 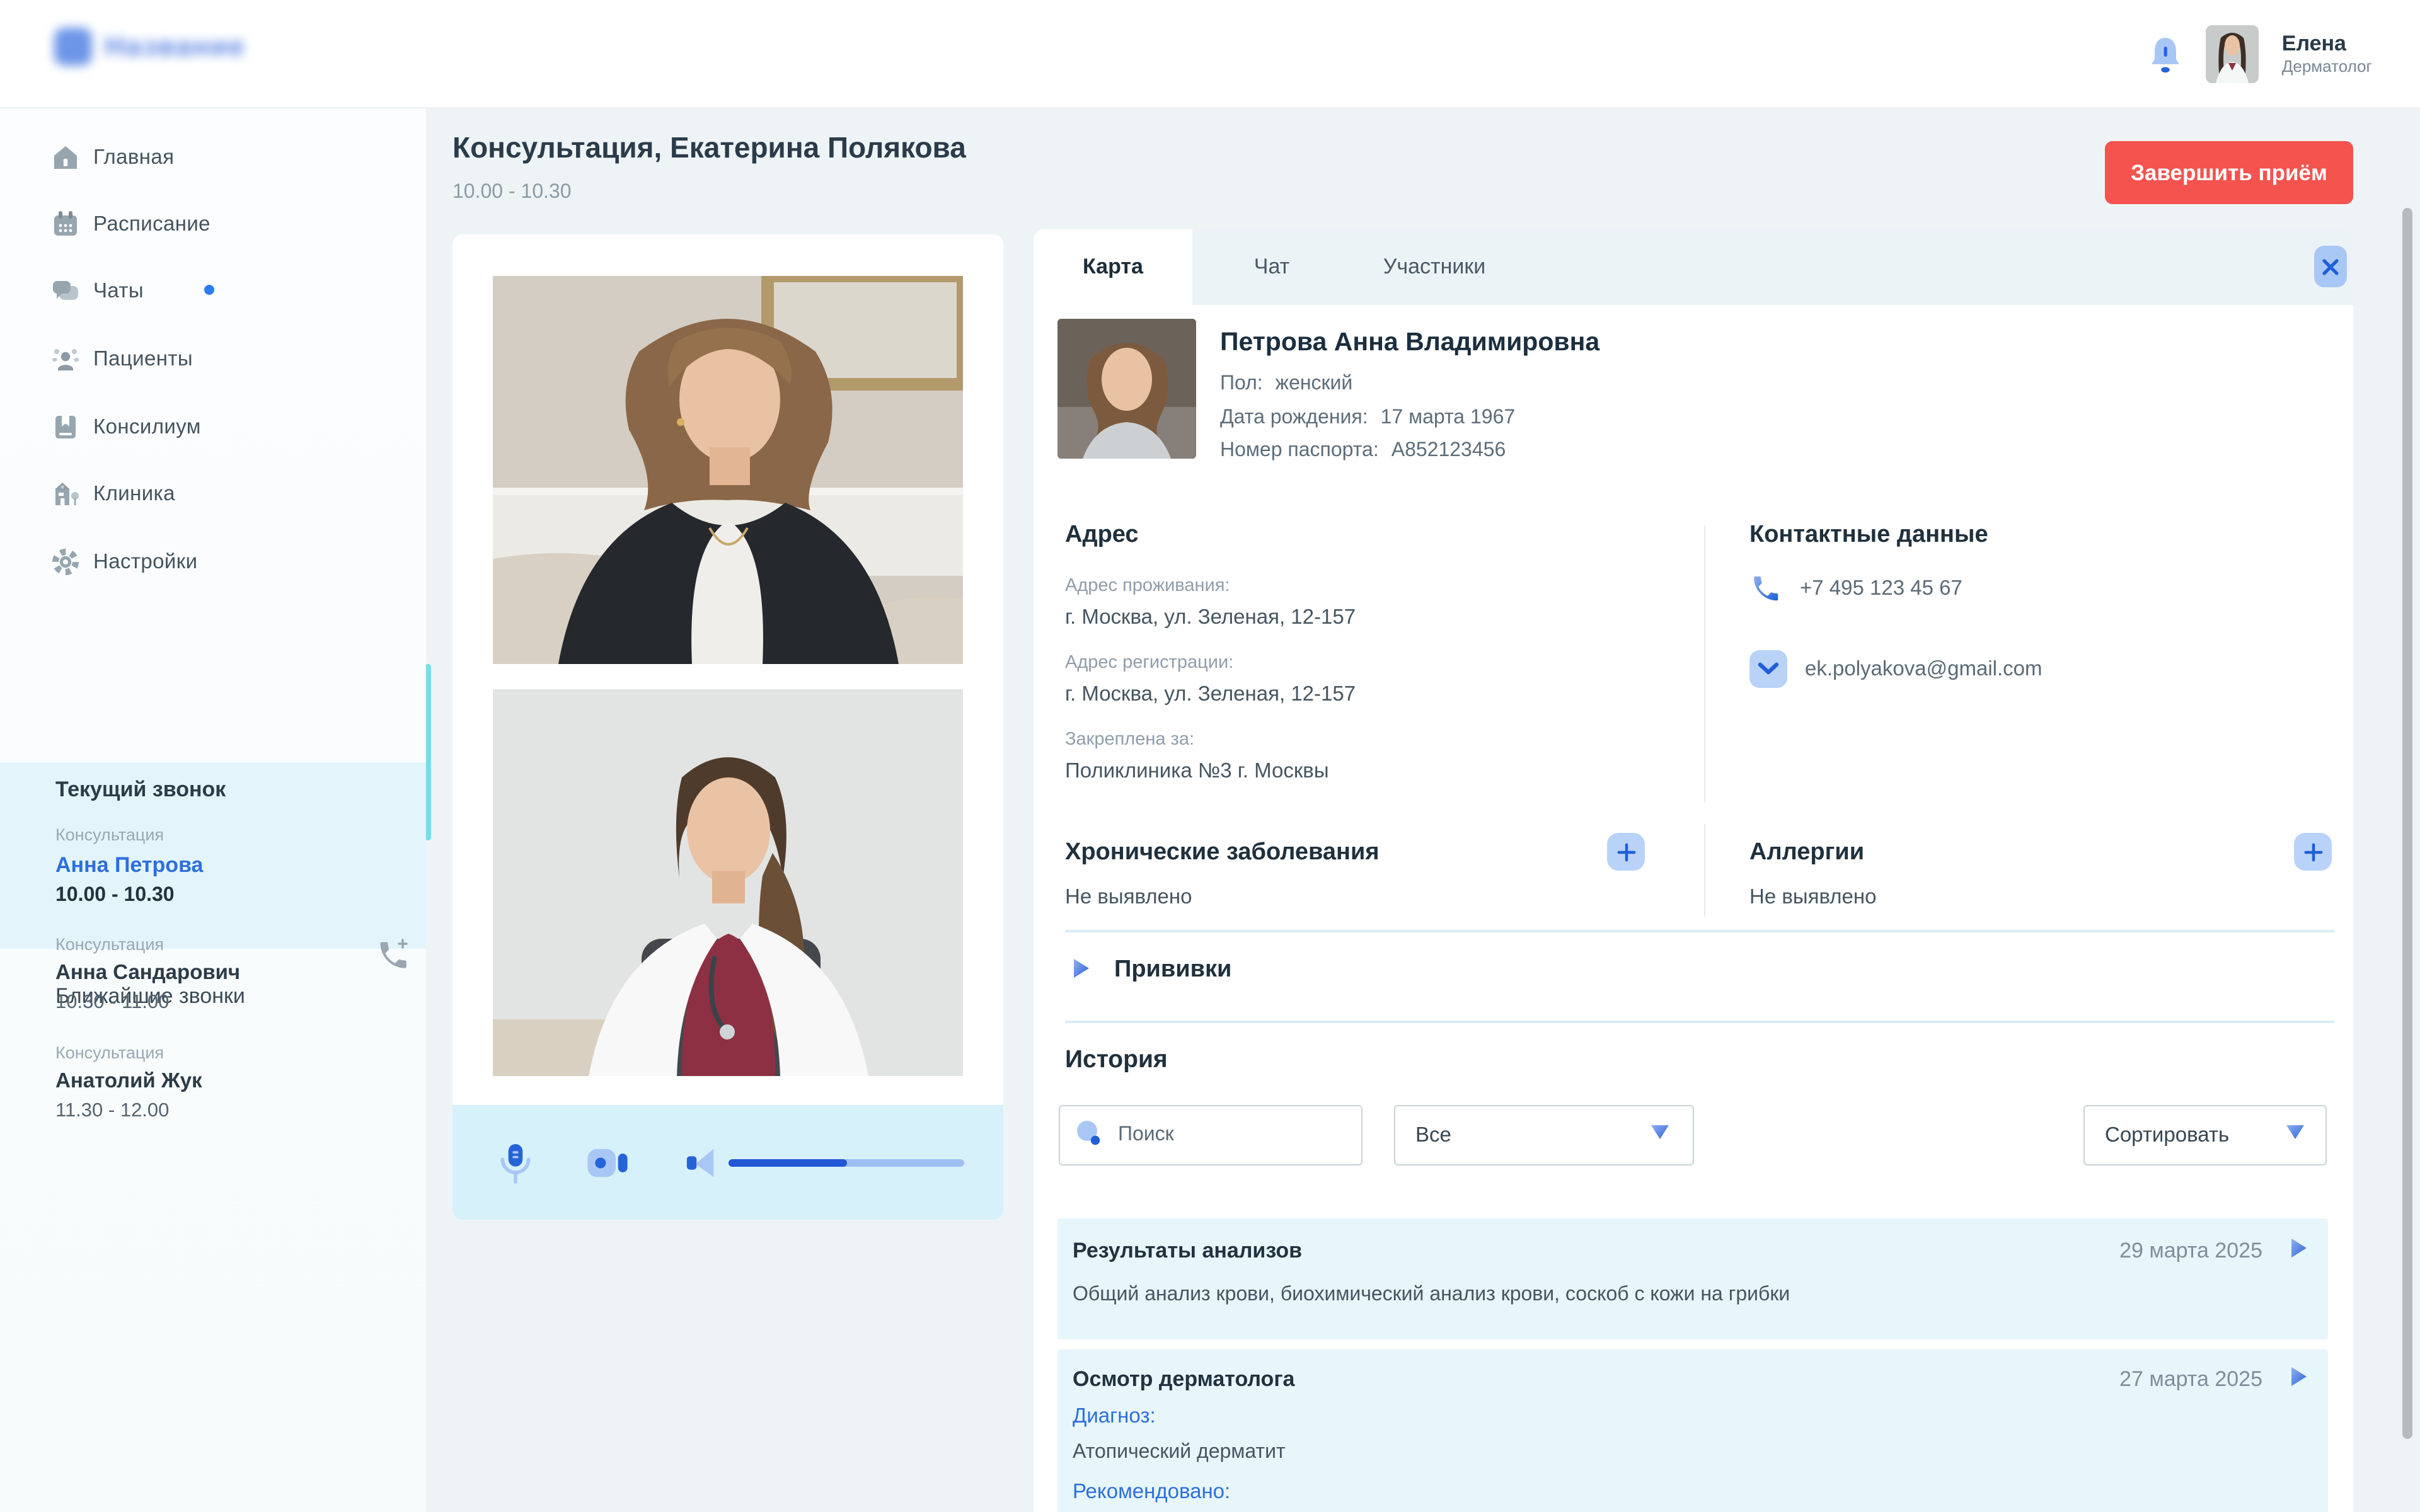 I want to click on doctor-video-image, so click(x=728, y=882).